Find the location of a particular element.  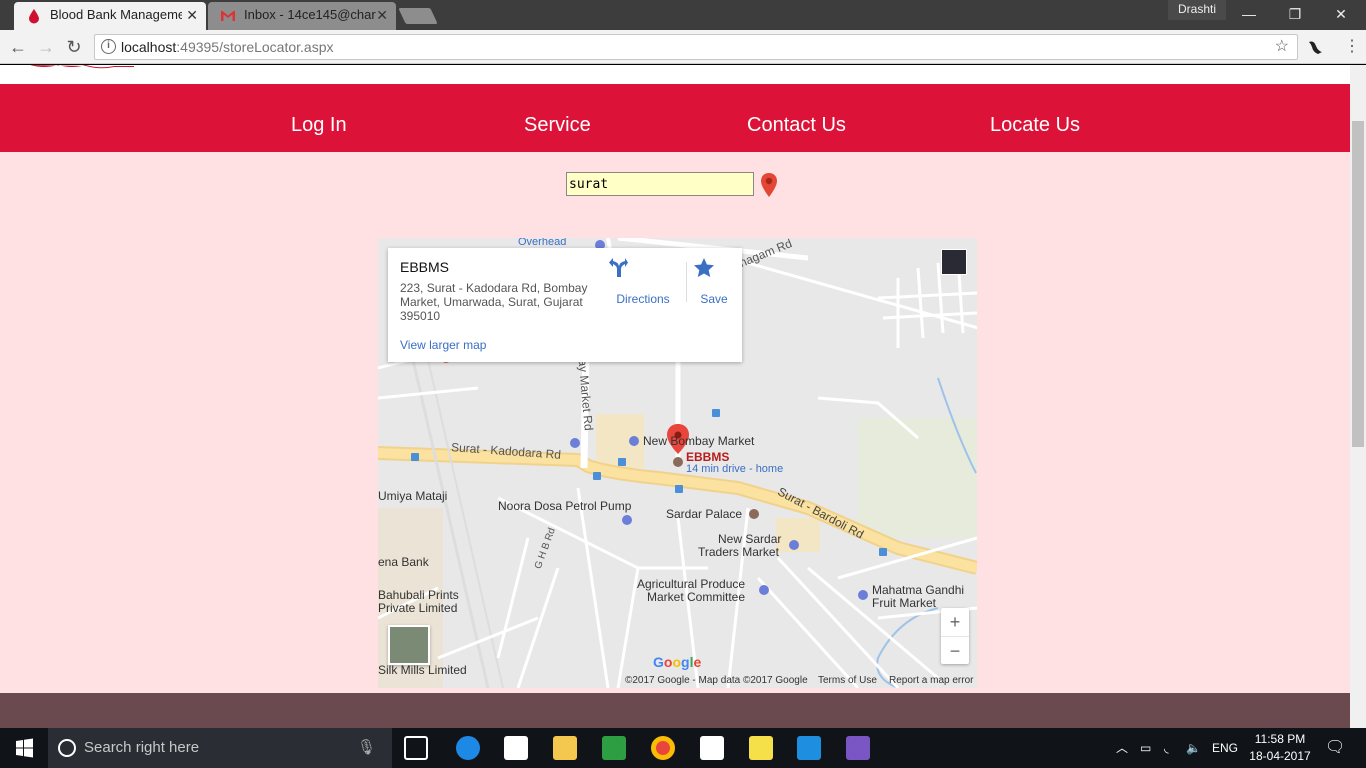

map-label: New Sardar is located at coordinates (750, 539).